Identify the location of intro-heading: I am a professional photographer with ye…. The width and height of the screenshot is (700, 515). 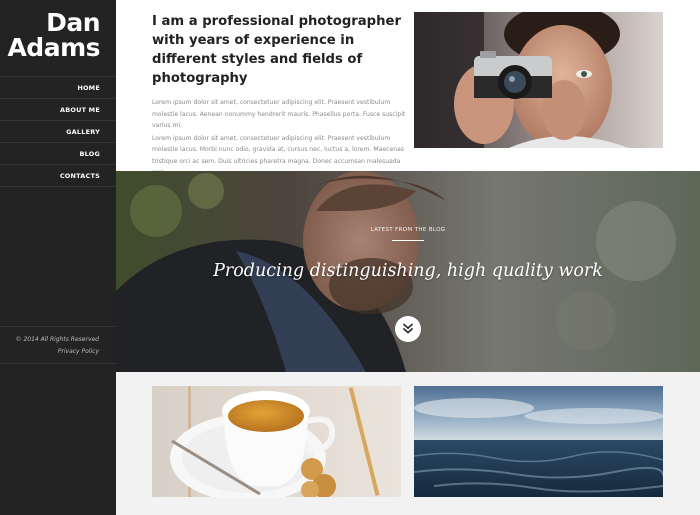
(276, 50).